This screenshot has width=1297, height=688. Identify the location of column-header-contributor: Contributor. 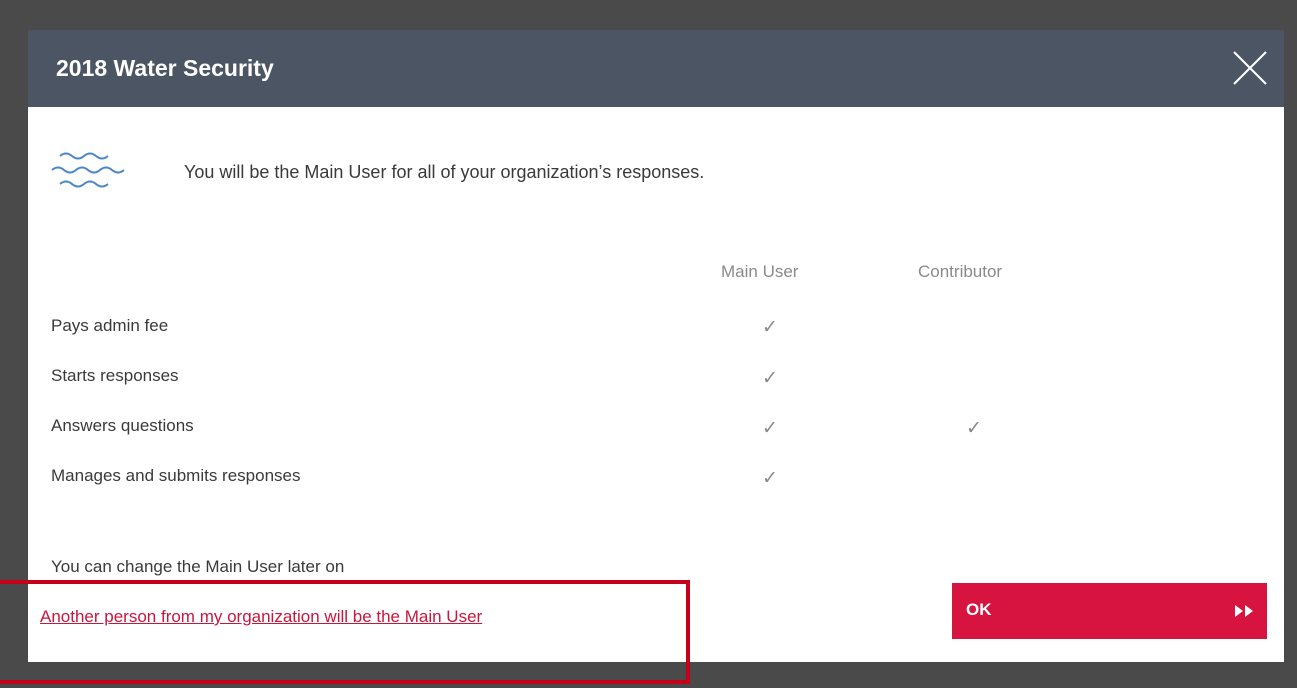
(960, 271).